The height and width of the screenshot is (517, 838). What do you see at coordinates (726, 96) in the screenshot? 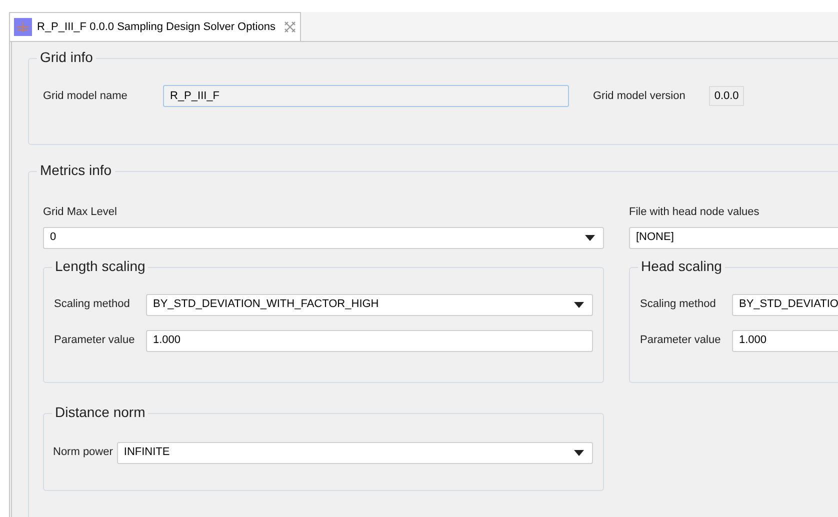
I see `grid-model-version-field: 0.0.0` at bounding box center [726, 96].